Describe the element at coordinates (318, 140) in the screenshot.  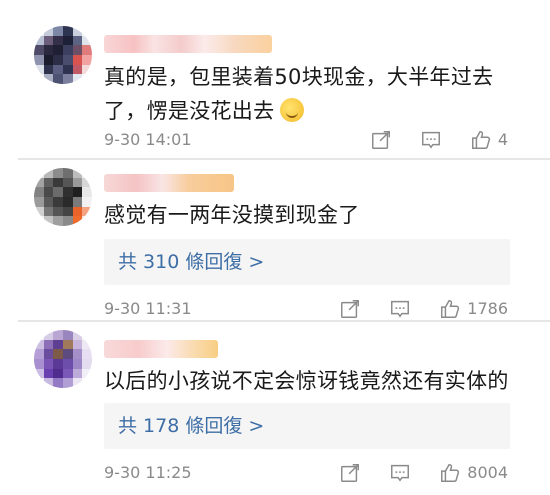
I see `comment-meta: 9-30 14:01 4` at that location.